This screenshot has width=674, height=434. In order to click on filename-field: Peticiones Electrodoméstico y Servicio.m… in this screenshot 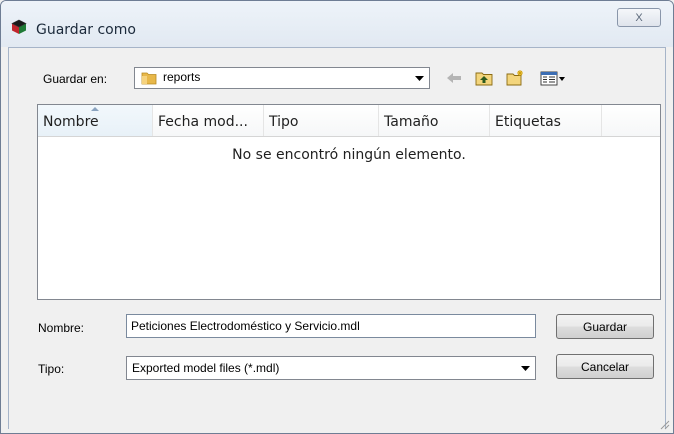, I will do `click(331, 326)`.